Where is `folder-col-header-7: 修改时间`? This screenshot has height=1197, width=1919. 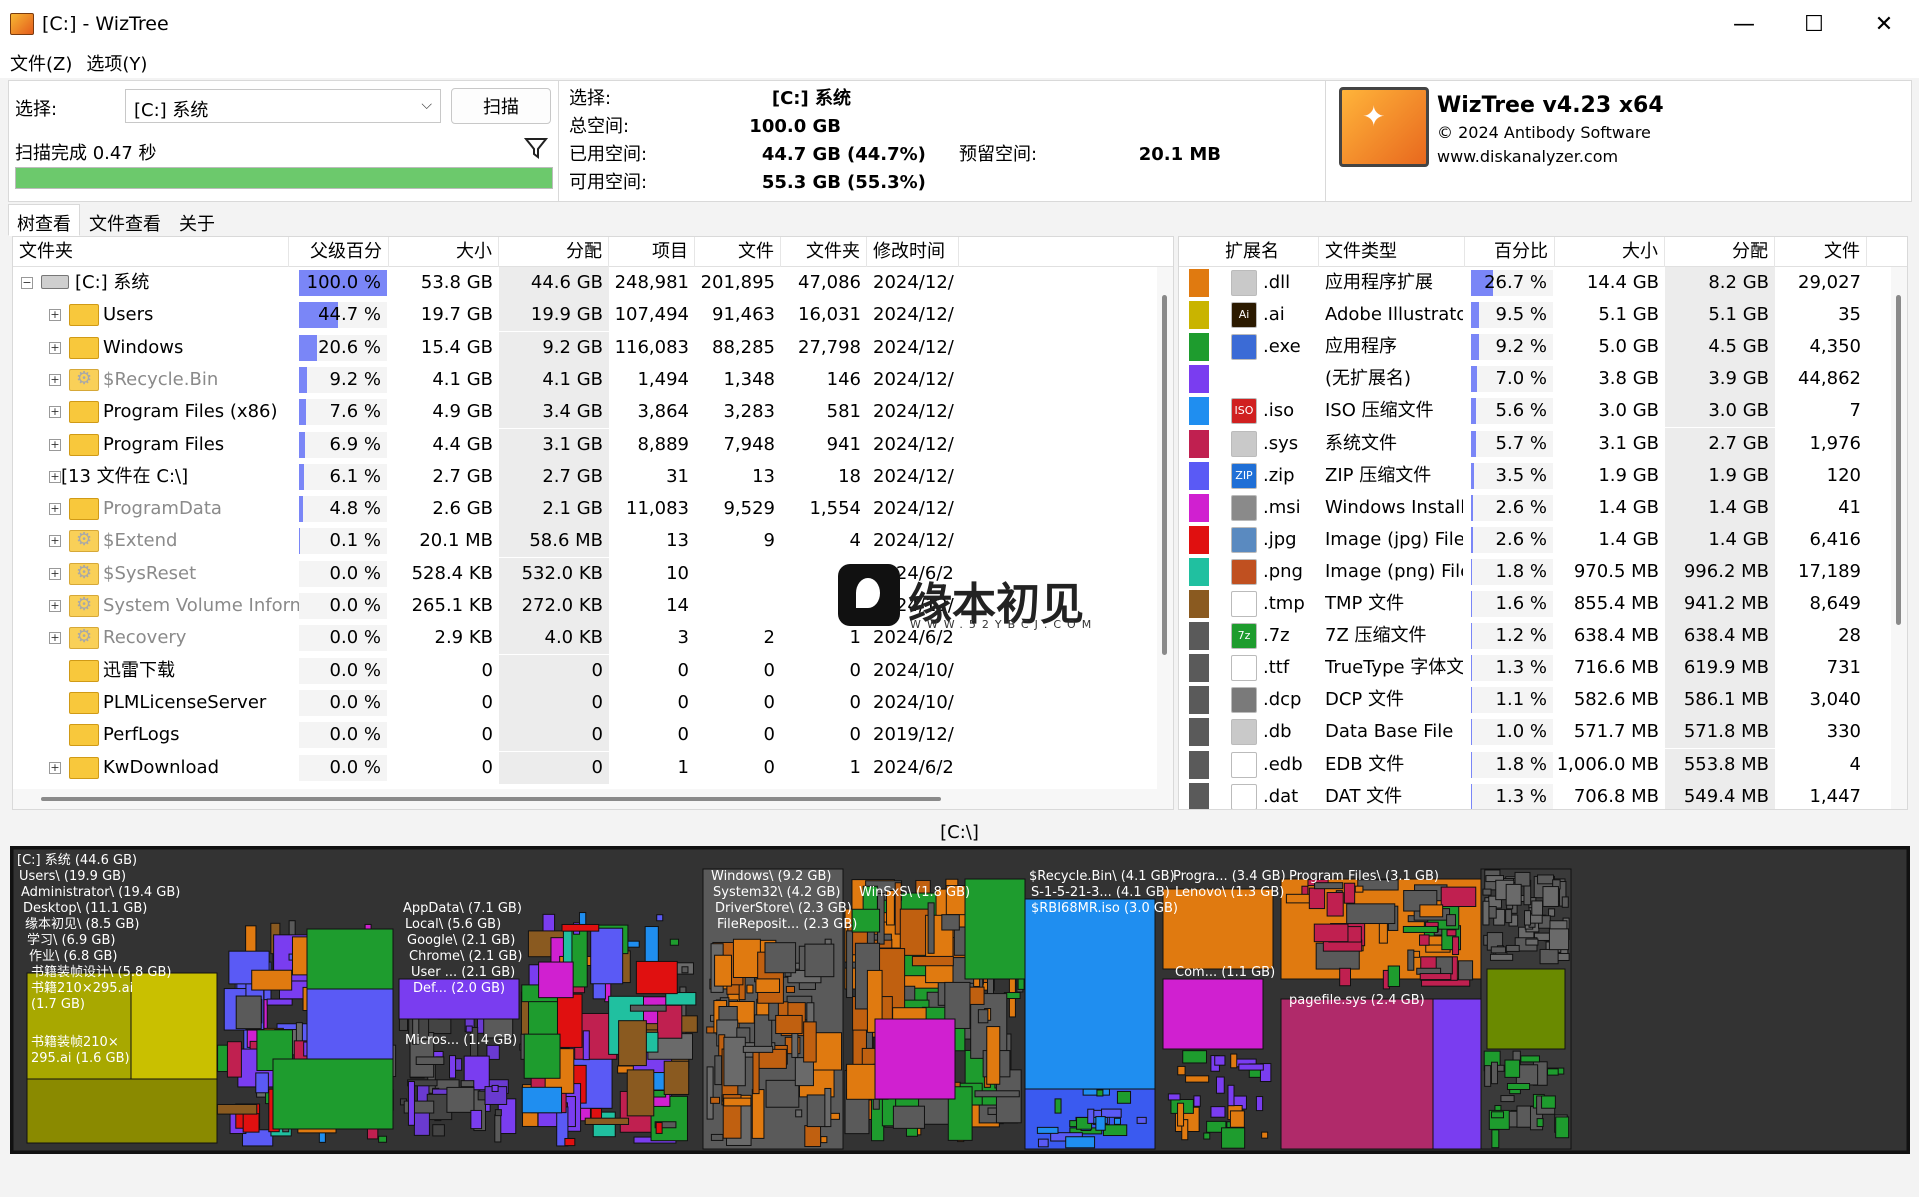
folder-col-header-7: 修改时间 is located at coordinates (913, 252).